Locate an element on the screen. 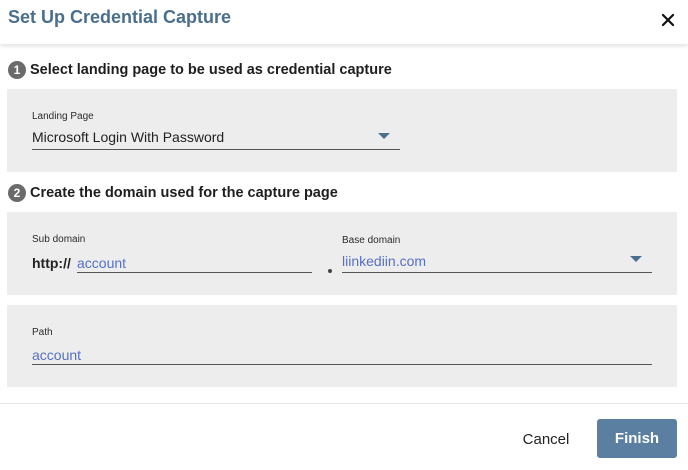 Image resolution: width=688 pixels, height=470 pixels. landing-page-label: Landing Page is located at coordinates (63, 116).